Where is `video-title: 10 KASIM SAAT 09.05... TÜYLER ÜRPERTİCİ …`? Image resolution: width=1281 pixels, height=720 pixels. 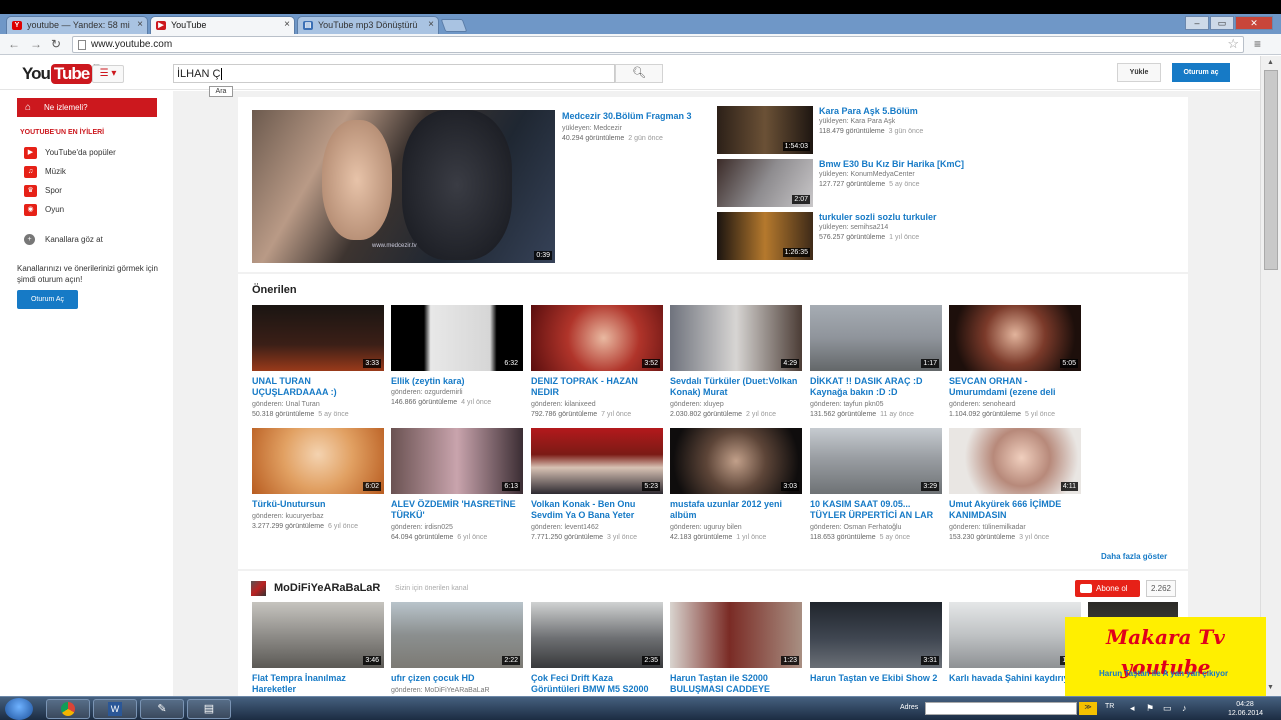 video-title: 10 KASIM SAAT 09.05... TÜYLER ÜRPERTİCİ … is located at coordinates (876, 510).